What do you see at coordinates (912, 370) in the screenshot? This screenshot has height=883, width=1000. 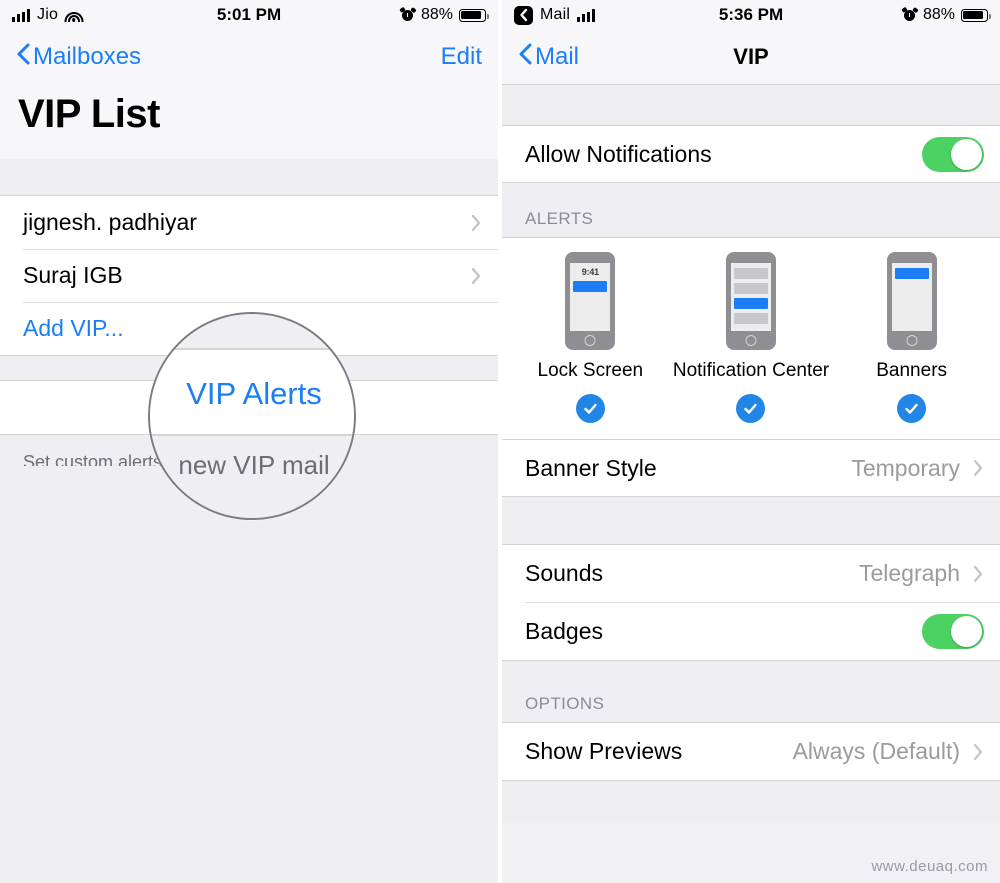 I see `alert-option-label: Banners` at bounding box center [912, 370].